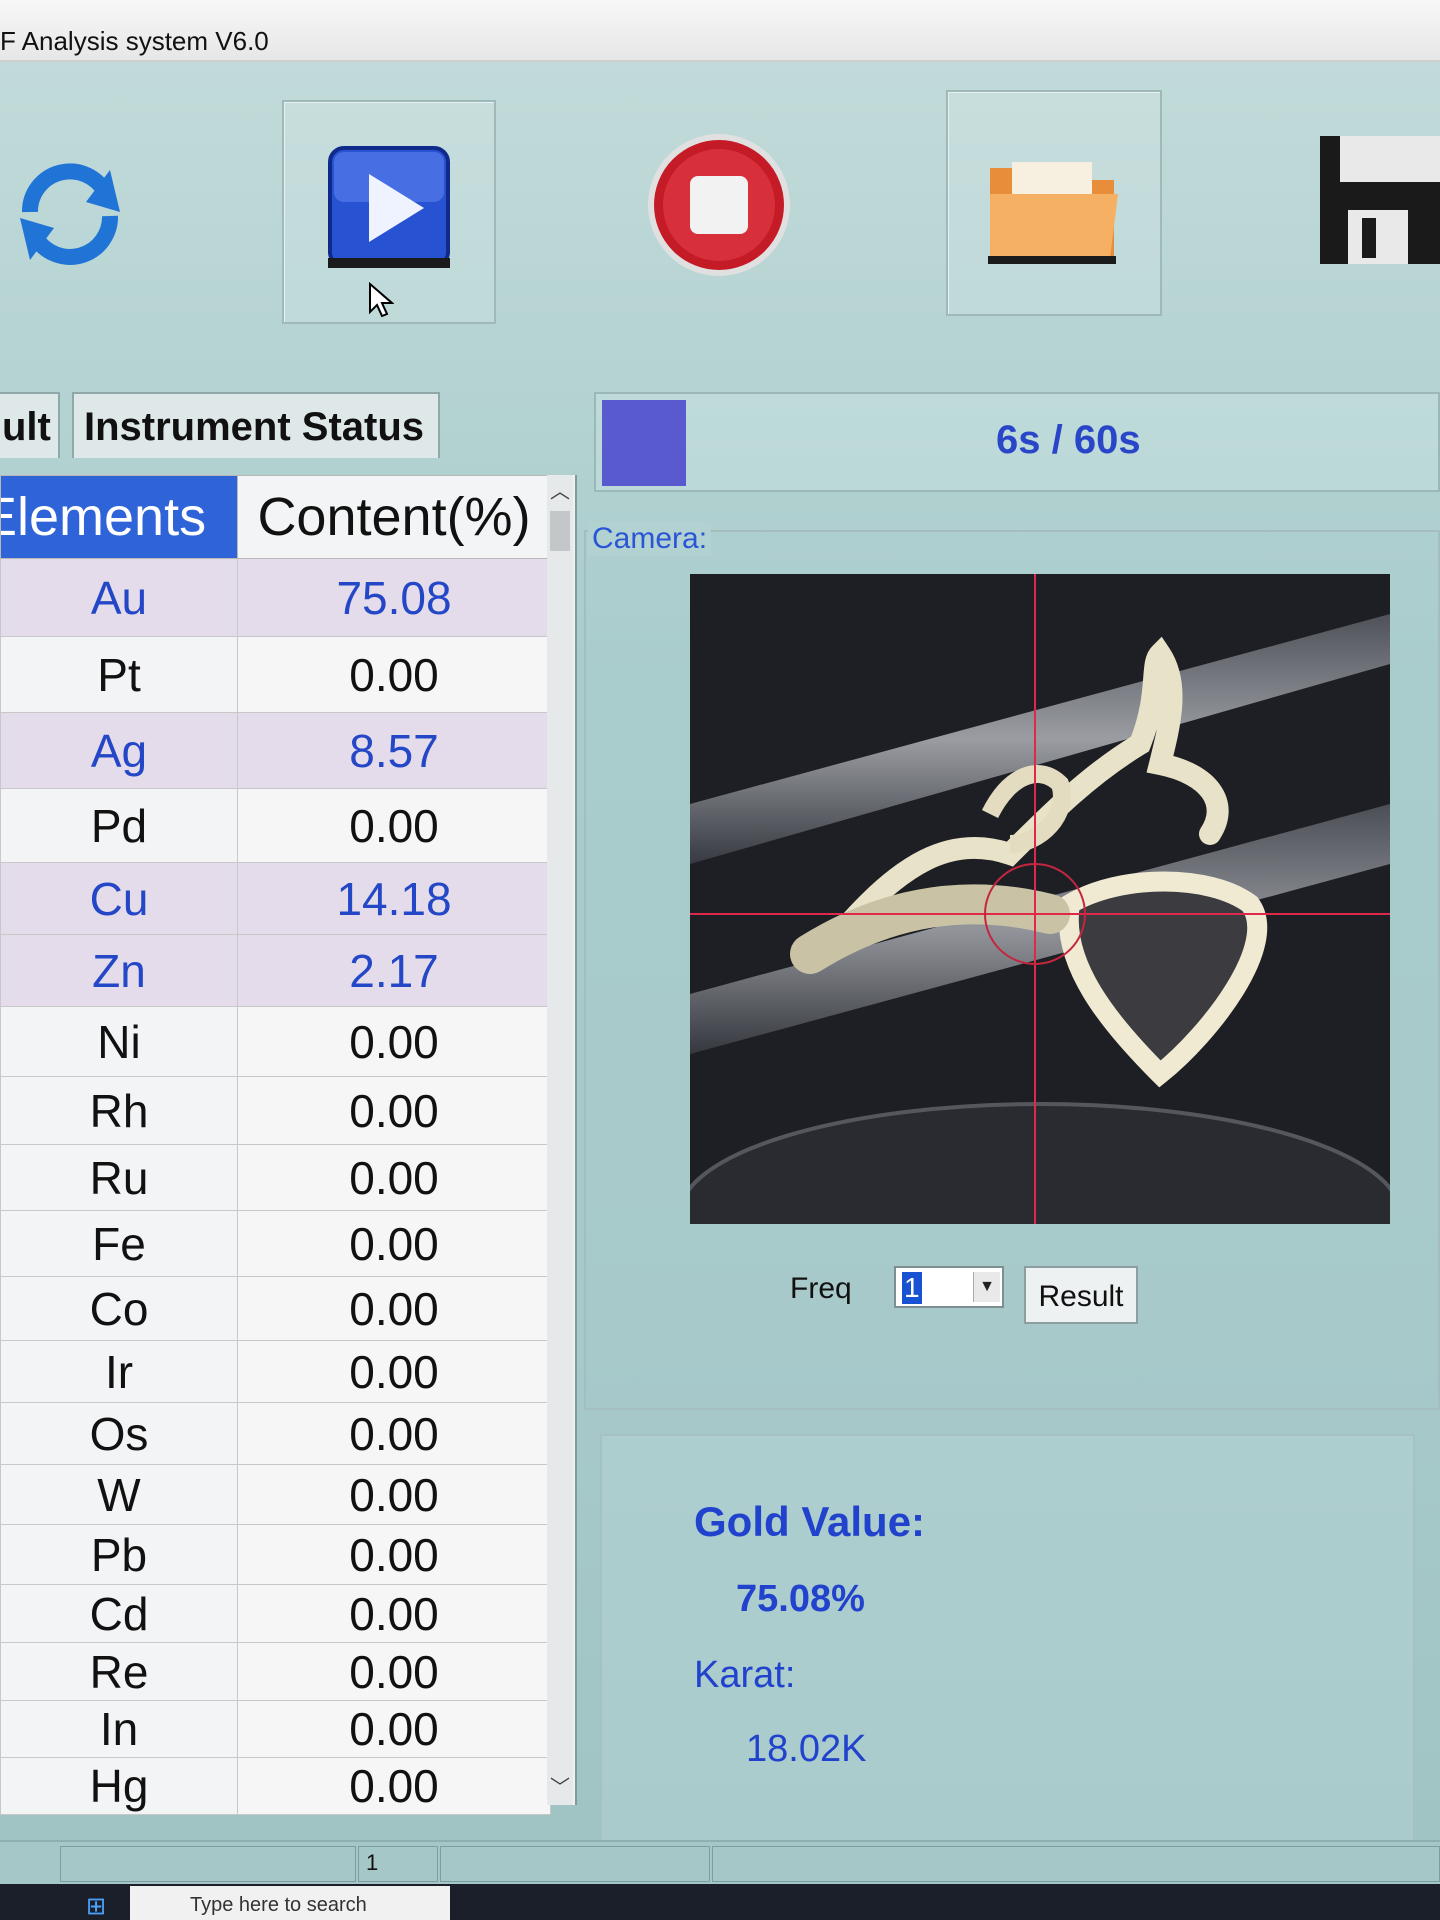 This screenshot has height=1920, width=1440. I want to click on status-bar: 1, so click(720, 1863).